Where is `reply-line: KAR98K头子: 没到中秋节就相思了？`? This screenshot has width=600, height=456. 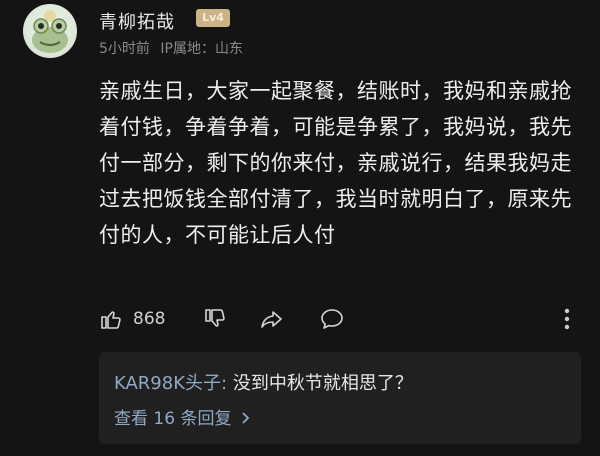 reply-line: KAR98K头子: 没到中秋节就相思了？ is located at coordinates (263, 382).